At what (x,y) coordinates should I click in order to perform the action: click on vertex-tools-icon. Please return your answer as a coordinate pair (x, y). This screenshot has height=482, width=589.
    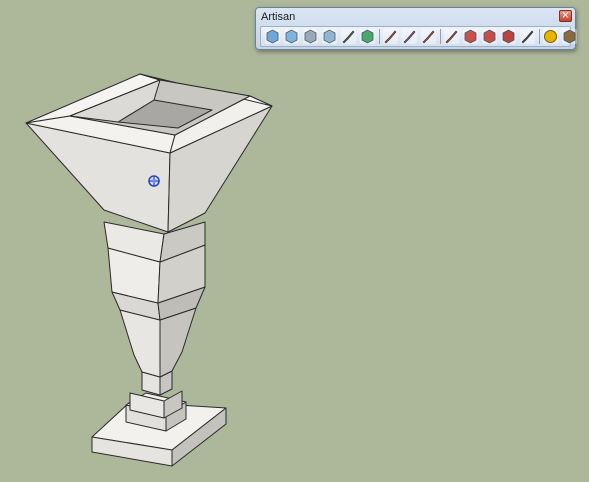
    Looking at the image, I should click on (367, 36).